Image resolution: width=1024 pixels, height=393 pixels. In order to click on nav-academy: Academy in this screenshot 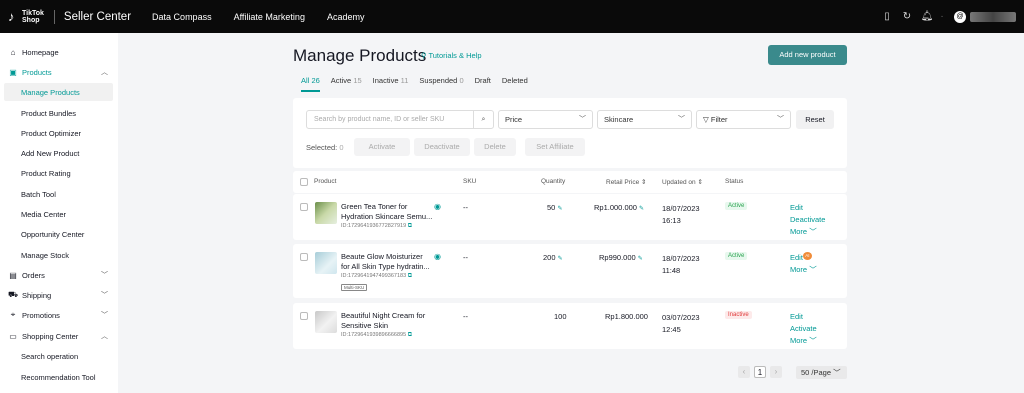, I will do `click(346, 17)`.